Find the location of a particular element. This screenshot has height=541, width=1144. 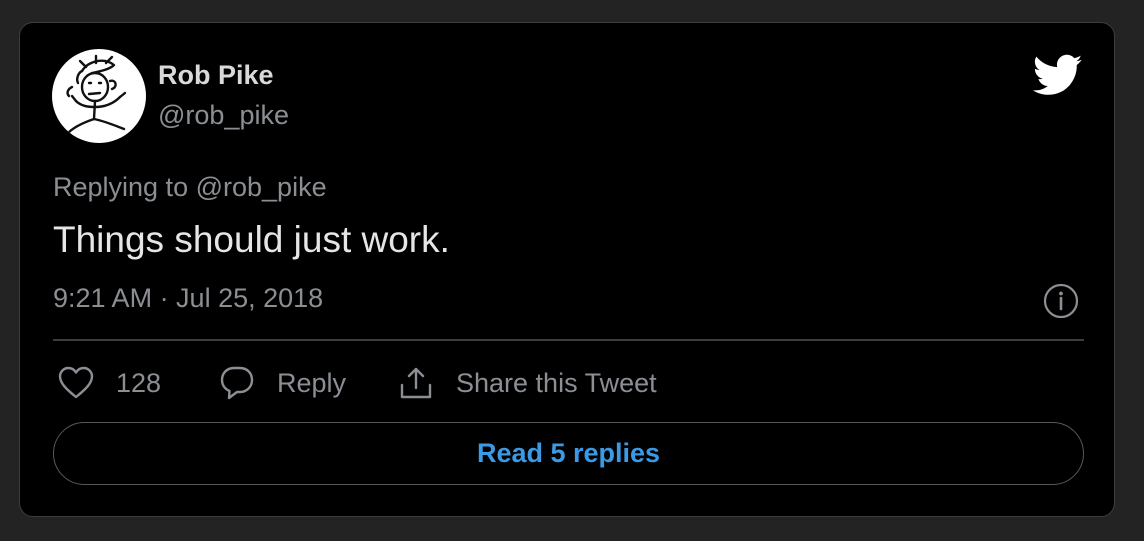

share-label: Share this Tweet is located at coordinates (556, 382).